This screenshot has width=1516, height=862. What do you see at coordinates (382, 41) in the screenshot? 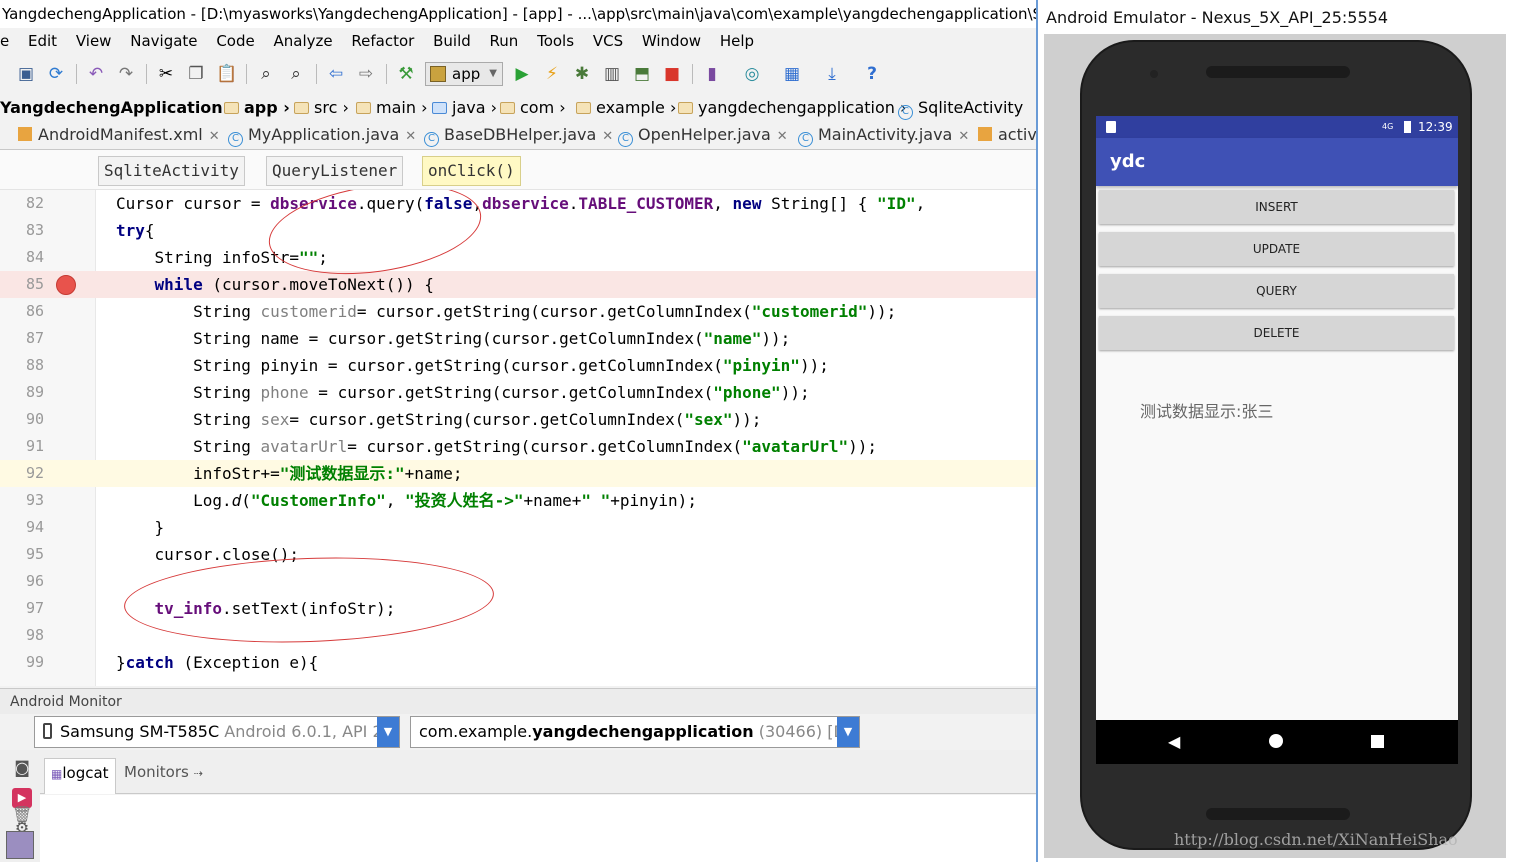
I see `menu-refactor: Refactor` at bounding box center [382, 41].